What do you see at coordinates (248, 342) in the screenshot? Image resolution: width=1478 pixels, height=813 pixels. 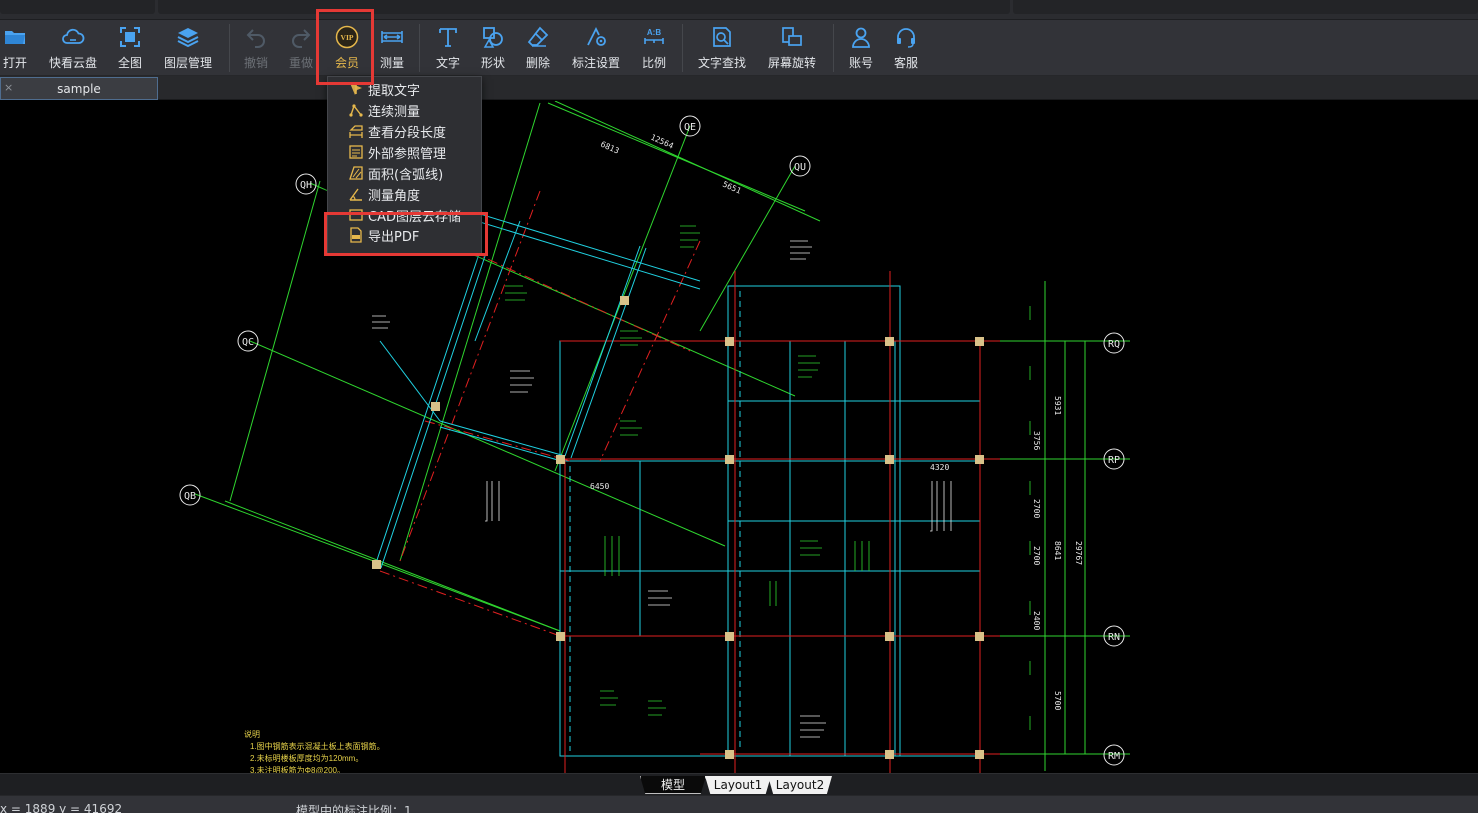 I see `grid-label: QC` at bounding box center [248, 342].